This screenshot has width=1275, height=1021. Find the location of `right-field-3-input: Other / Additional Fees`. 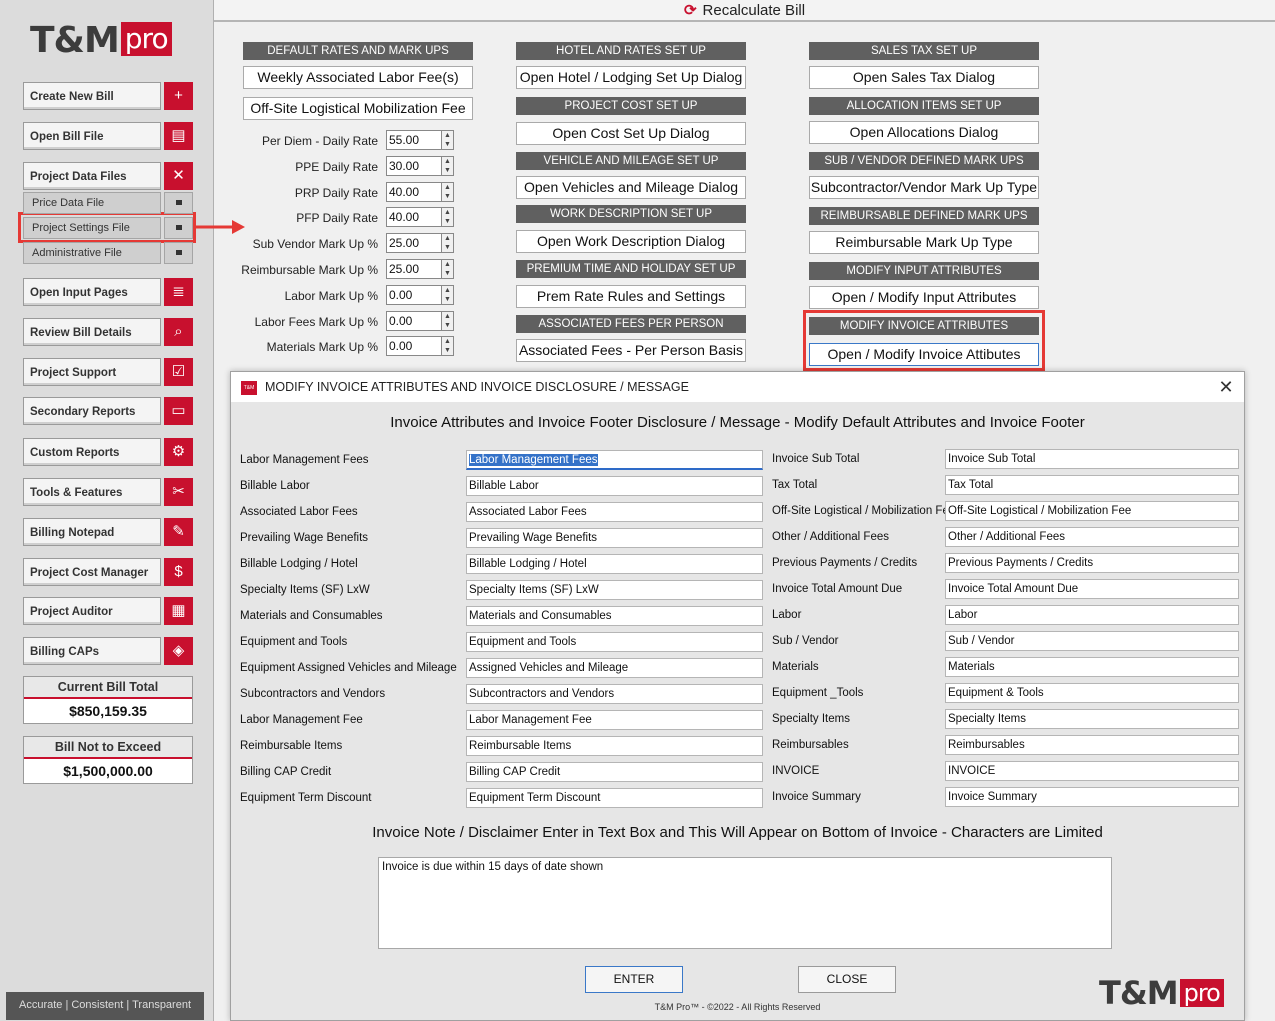

right-field-3-input: Other / Additional Fees is located at coordinates (1092, 537).